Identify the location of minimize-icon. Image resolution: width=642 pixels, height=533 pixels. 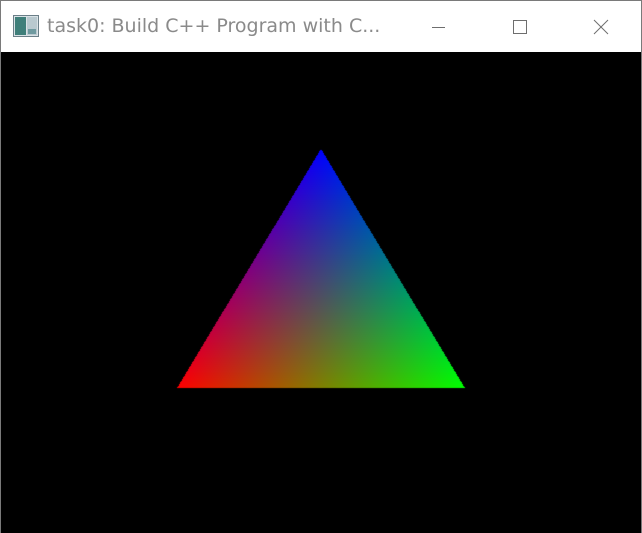
(438, 27).